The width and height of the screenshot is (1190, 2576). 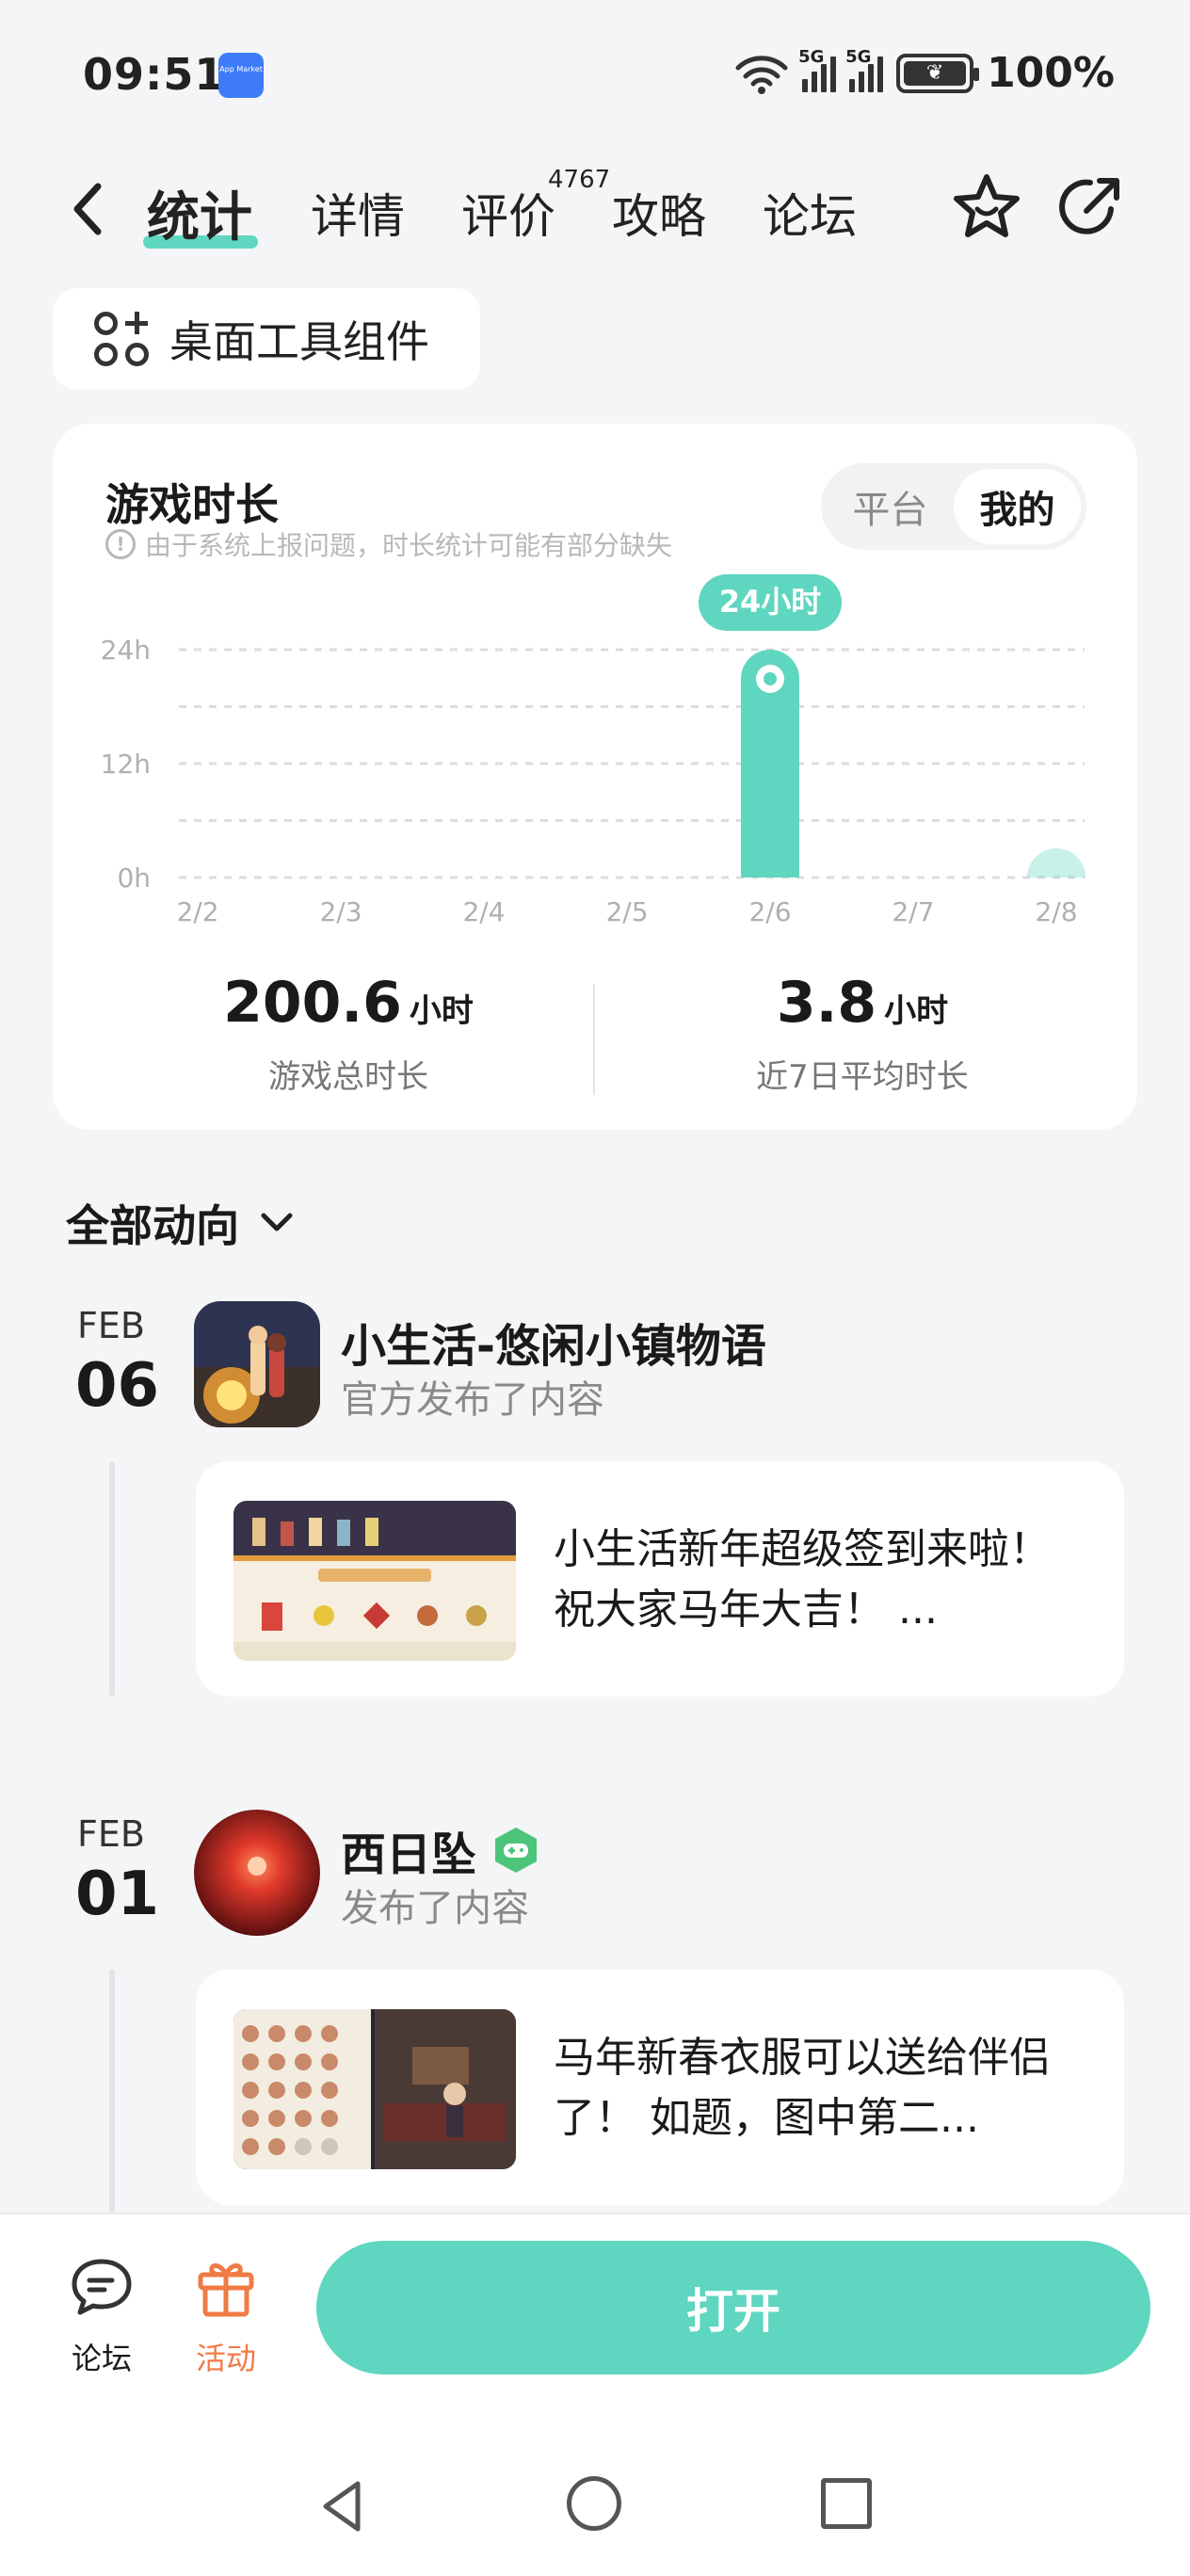 What do you see at coordinates (102, 2287) in the screenshot?
I see `forum-chat-icon` at bounding box center [102, 2287].